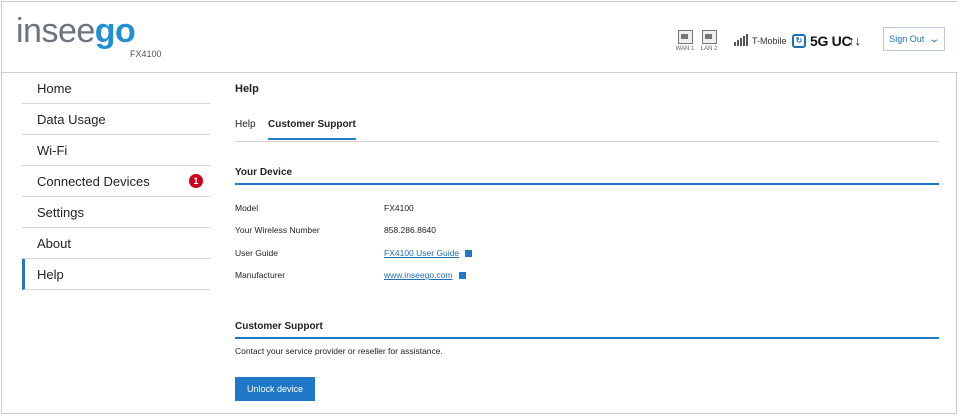 The image size is (960, 417). Describe the element at coordinates (587, 330) in the screenshot. I see `customer-support-heading: Customer Support` at that location.